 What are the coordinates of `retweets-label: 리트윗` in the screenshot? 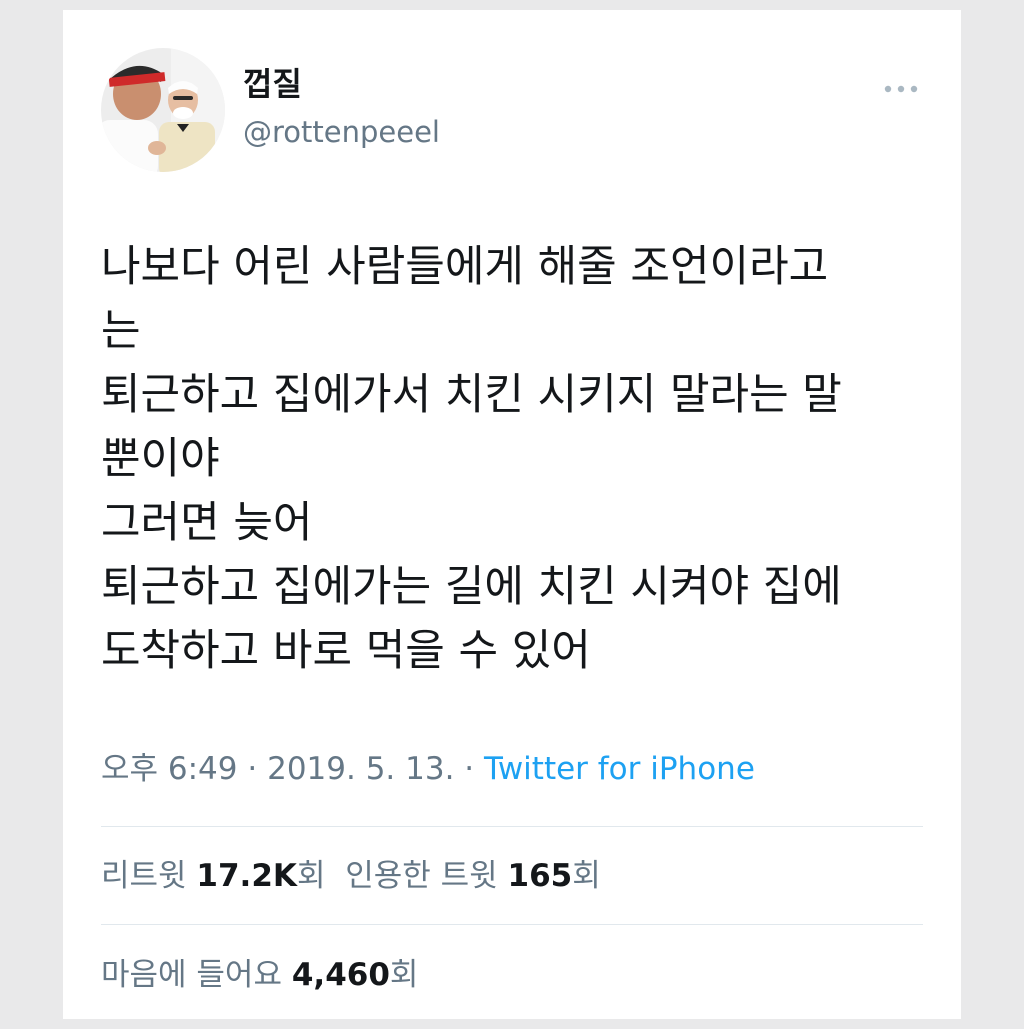 It's located at (144, 876).